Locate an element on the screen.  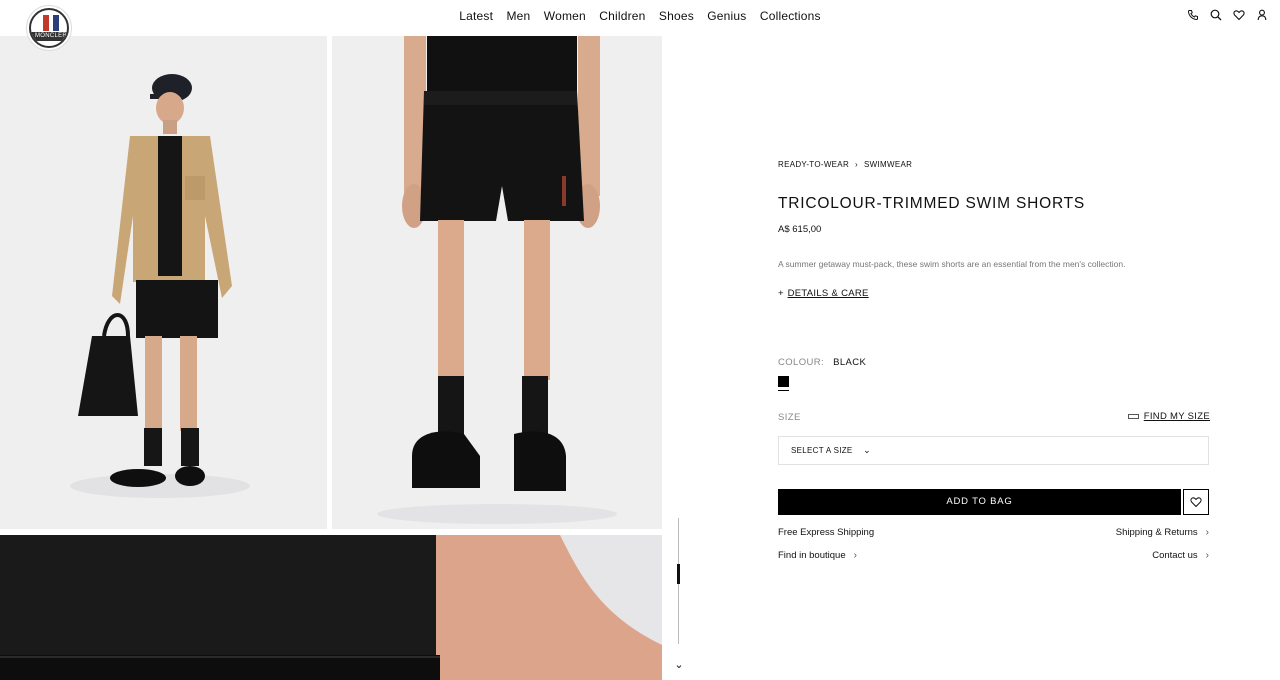
find-my-size: FIND MY SIZE is located at coordinates (1168, 416).